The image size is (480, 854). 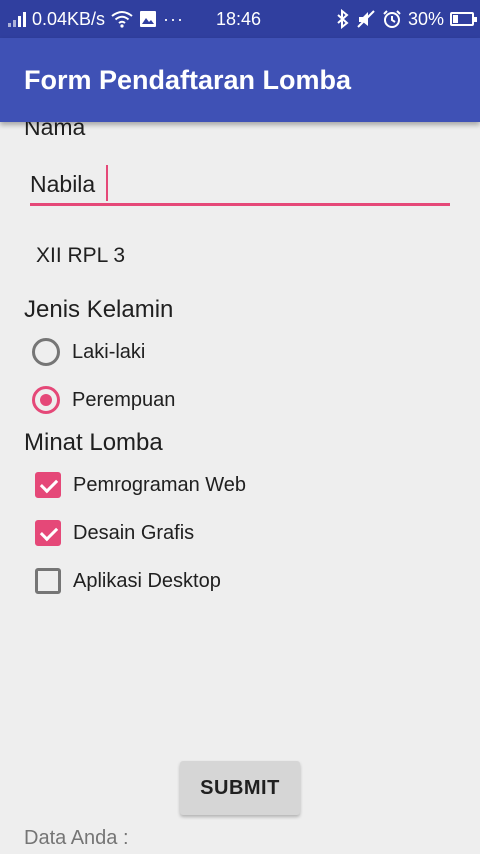 I want to click on mute-icon, so click(x=366, y=19).